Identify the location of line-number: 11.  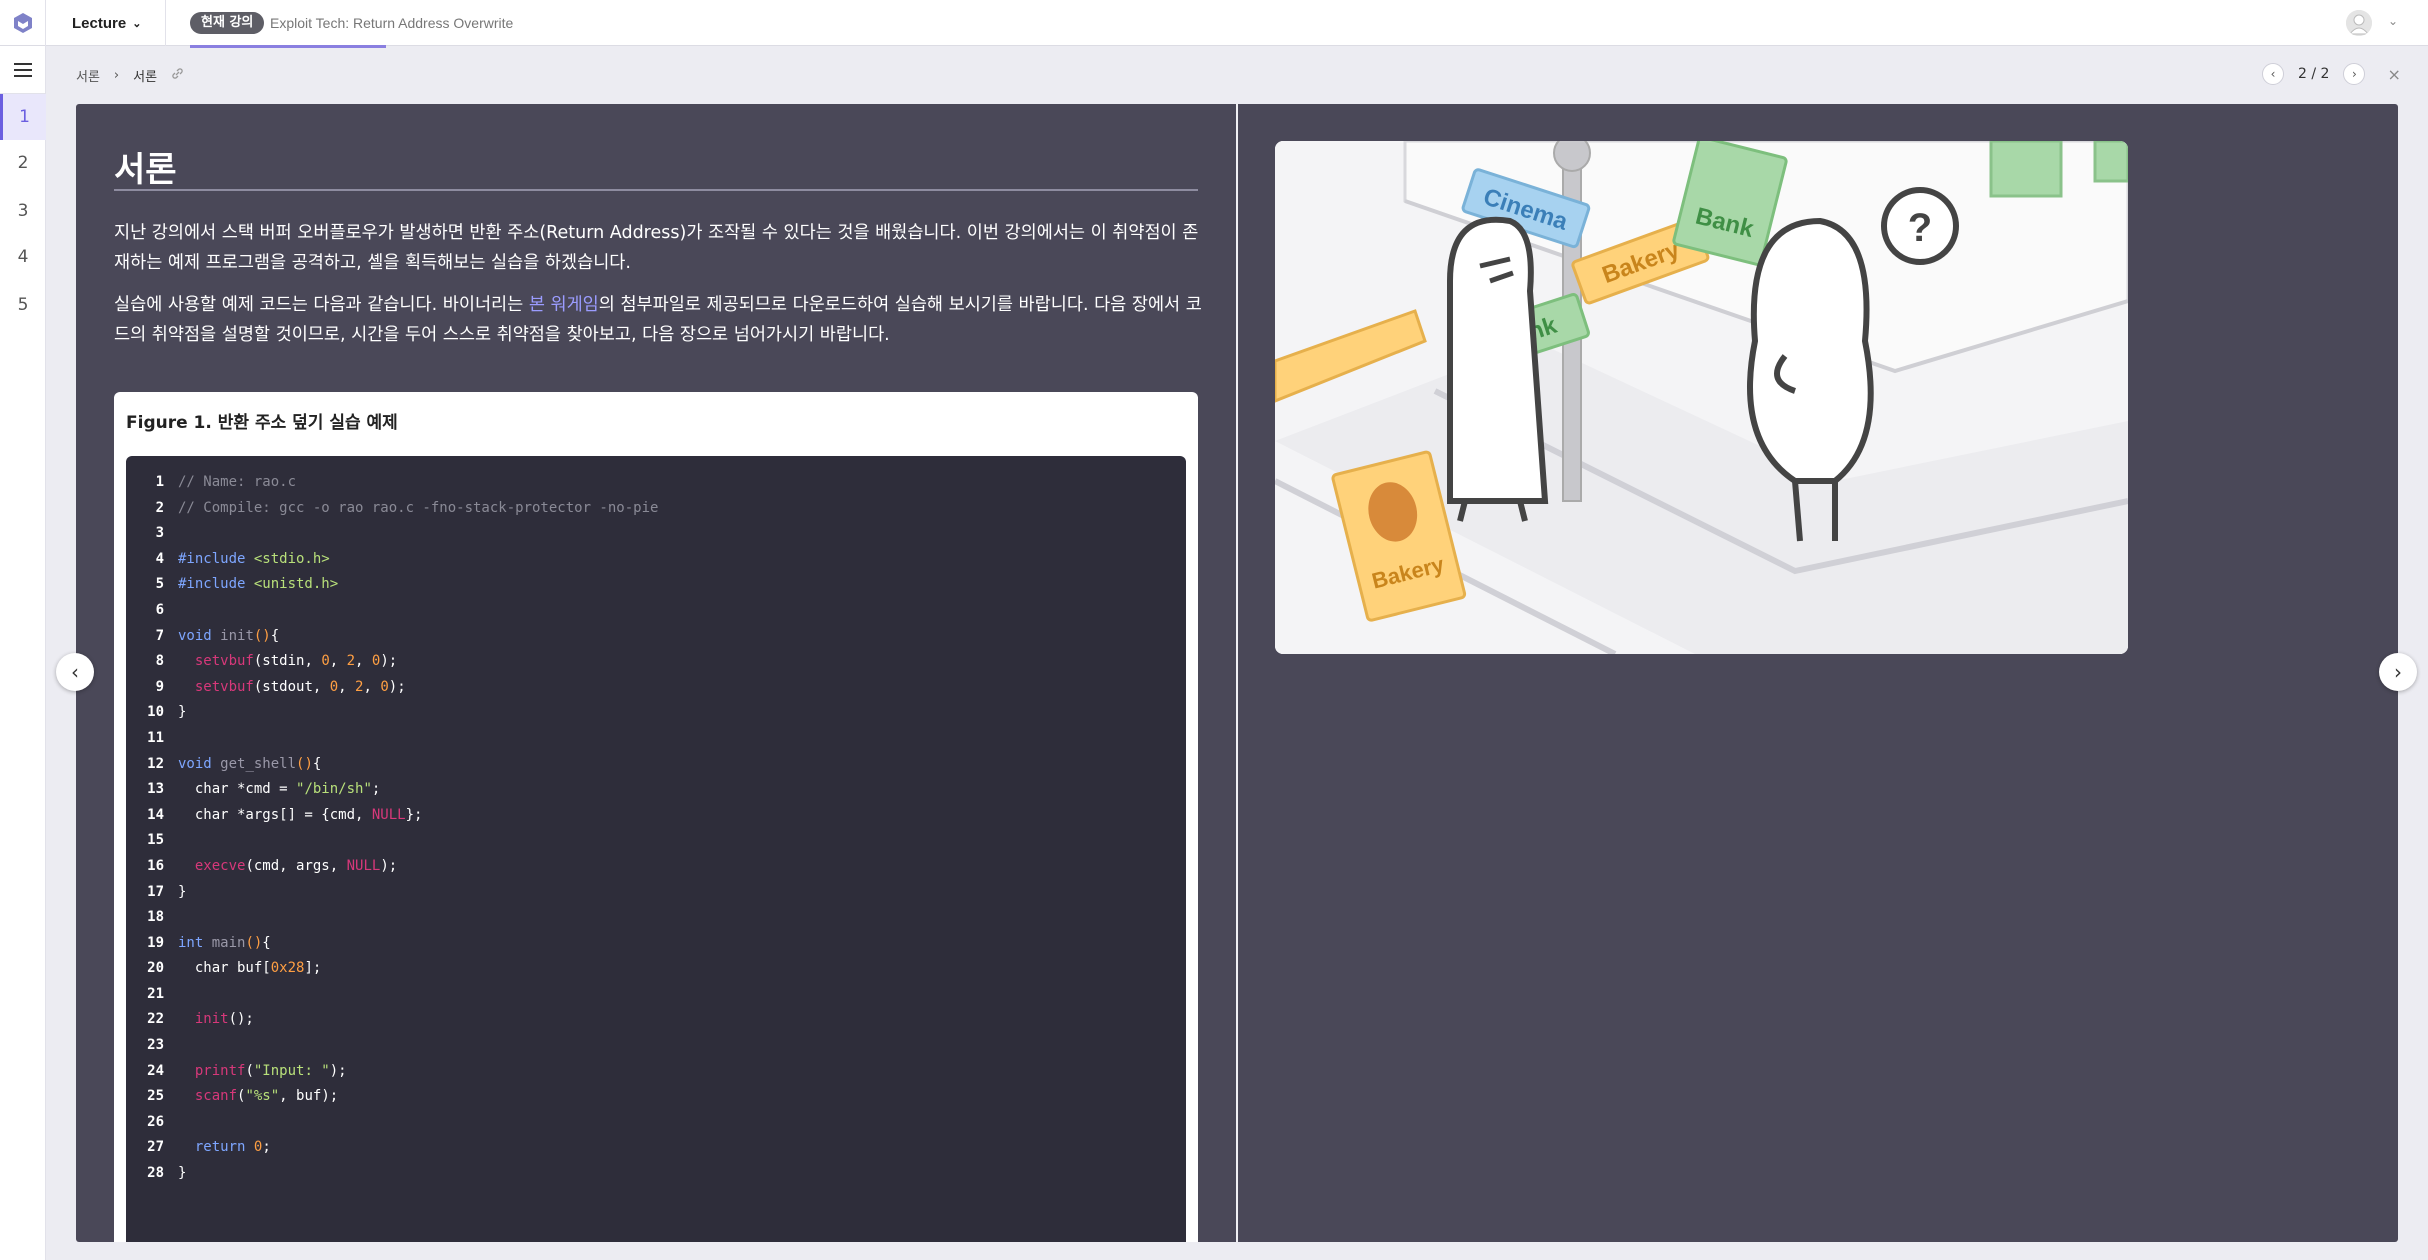
(155, 737).